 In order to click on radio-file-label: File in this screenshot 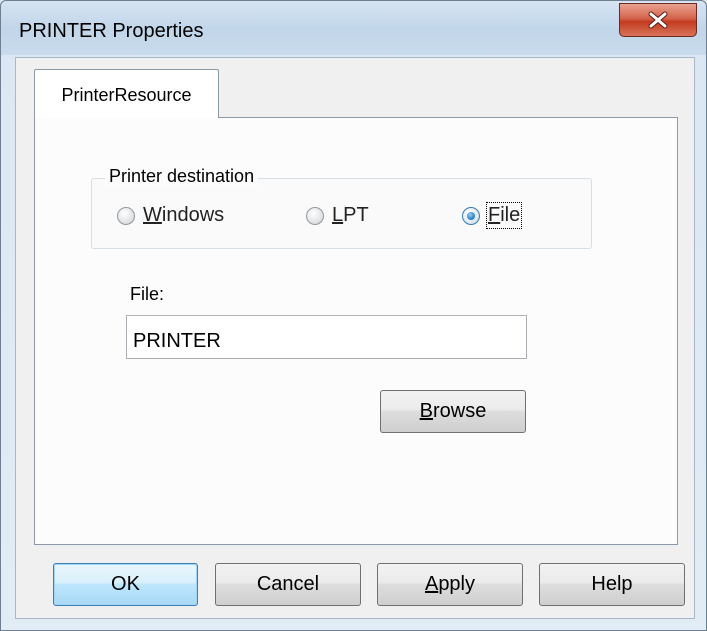, I will do `click(504, 215)`.